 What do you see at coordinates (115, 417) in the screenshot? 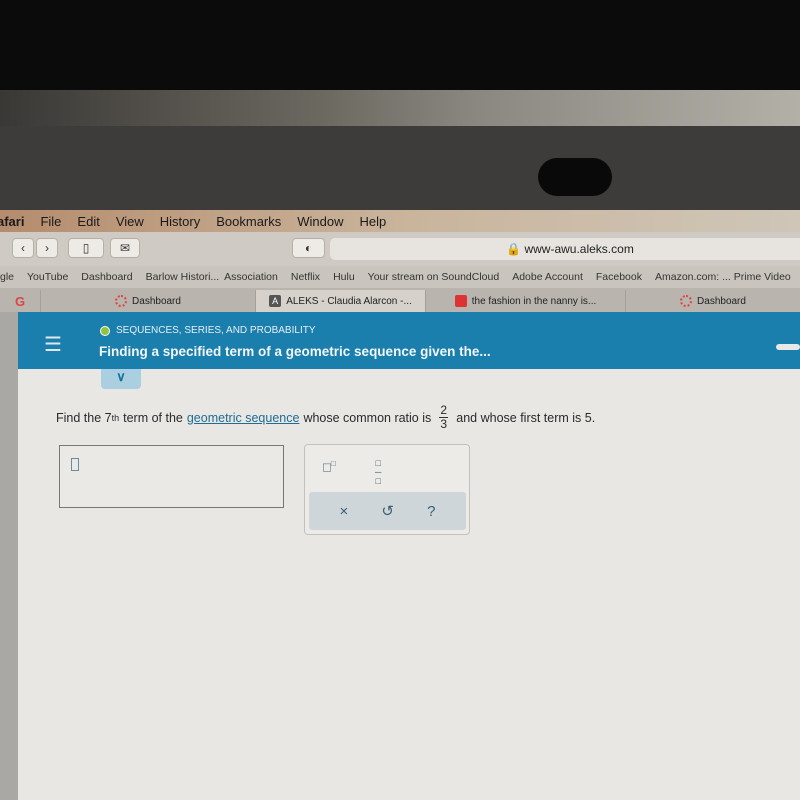
I see `q-sup: th` at bounding box center [115, 417].